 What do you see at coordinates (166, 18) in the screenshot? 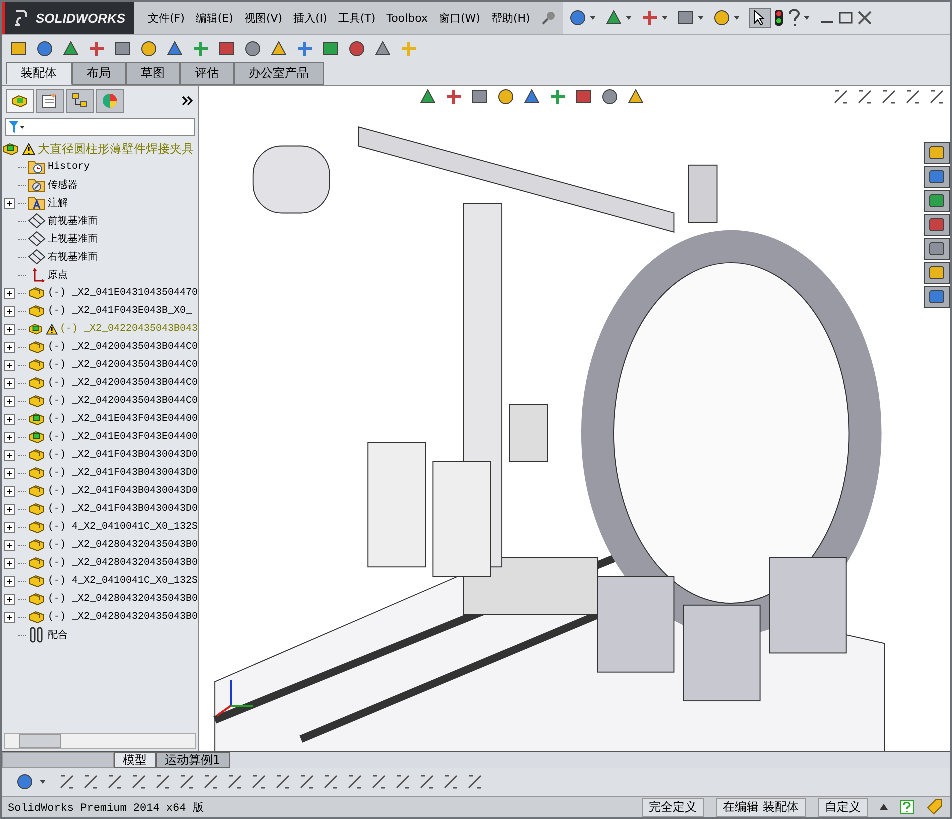
I see `menu-item: 文件(F)` at bounding box center [166, 18].